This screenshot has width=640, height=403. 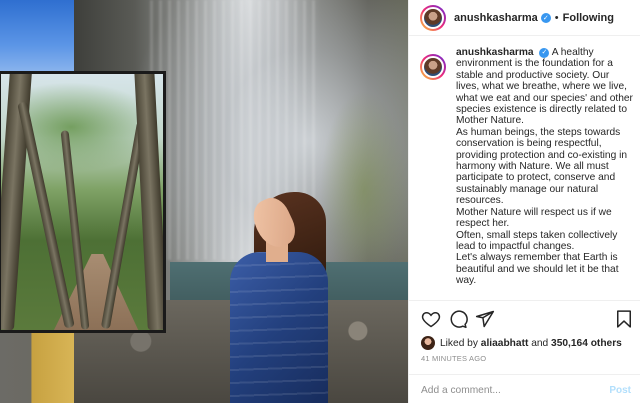 I want to click on tree-trunk, so click(x=148, y=202).